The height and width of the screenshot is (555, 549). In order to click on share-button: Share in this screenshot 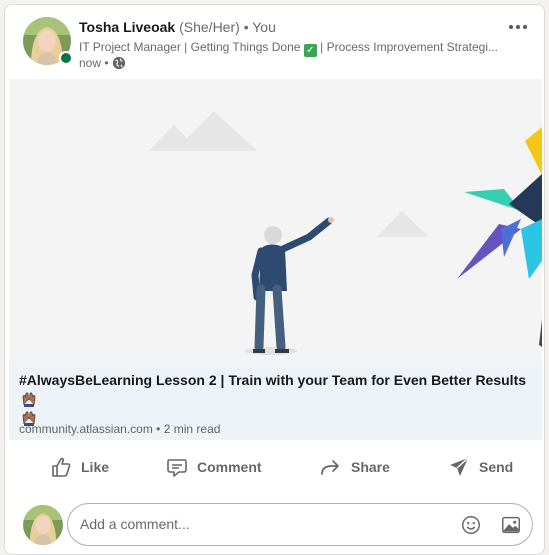, I will do `click(354, 467)`.